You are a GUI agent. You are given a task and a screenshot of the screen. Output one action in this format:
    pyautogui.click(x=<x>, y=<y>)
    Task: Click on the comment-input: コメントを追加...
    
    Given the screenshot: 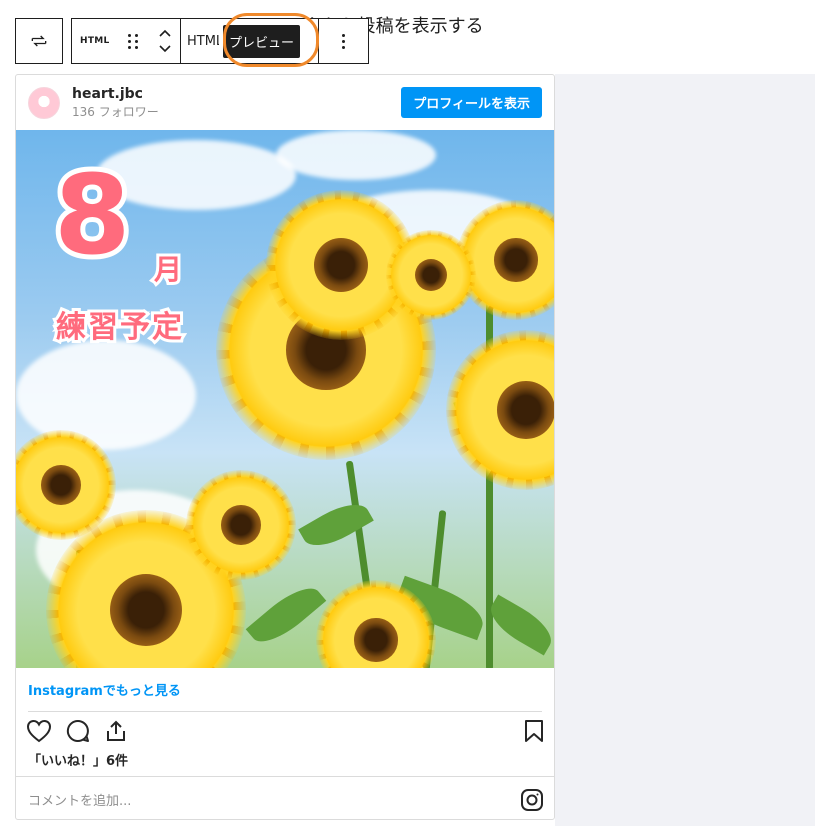 What is the action you would take?
    pyautogui.click(x=79, y=799)
    